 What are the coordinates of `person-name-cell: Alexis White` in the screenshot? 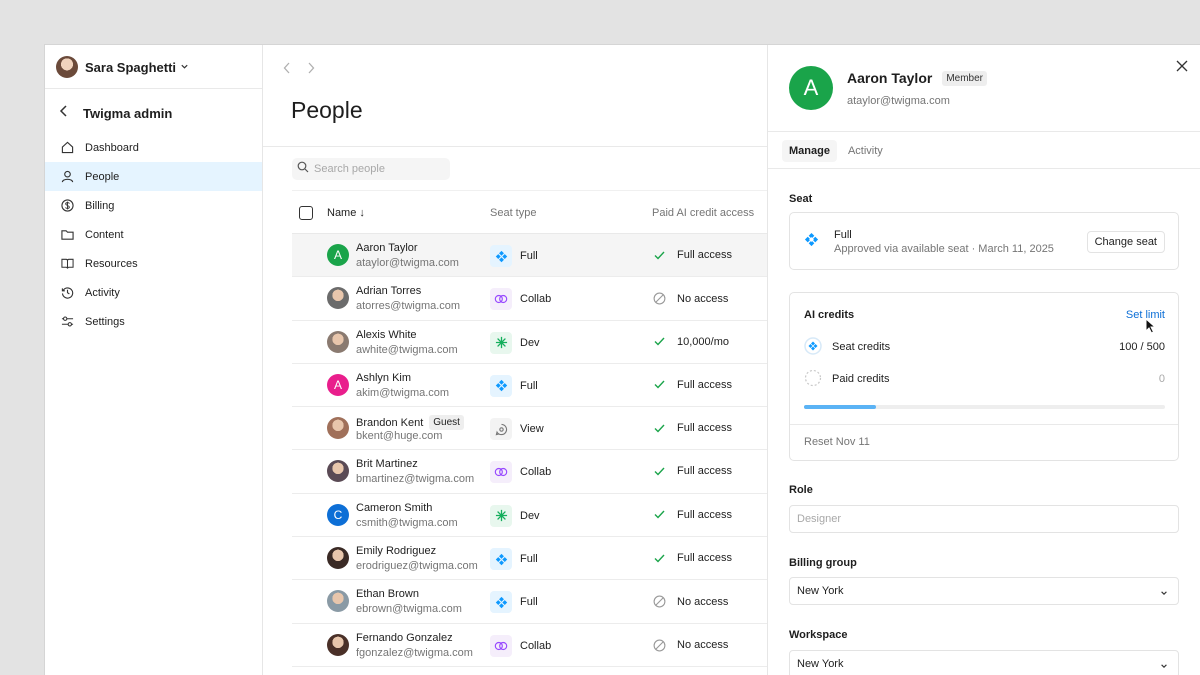 It's located at (386, 335).